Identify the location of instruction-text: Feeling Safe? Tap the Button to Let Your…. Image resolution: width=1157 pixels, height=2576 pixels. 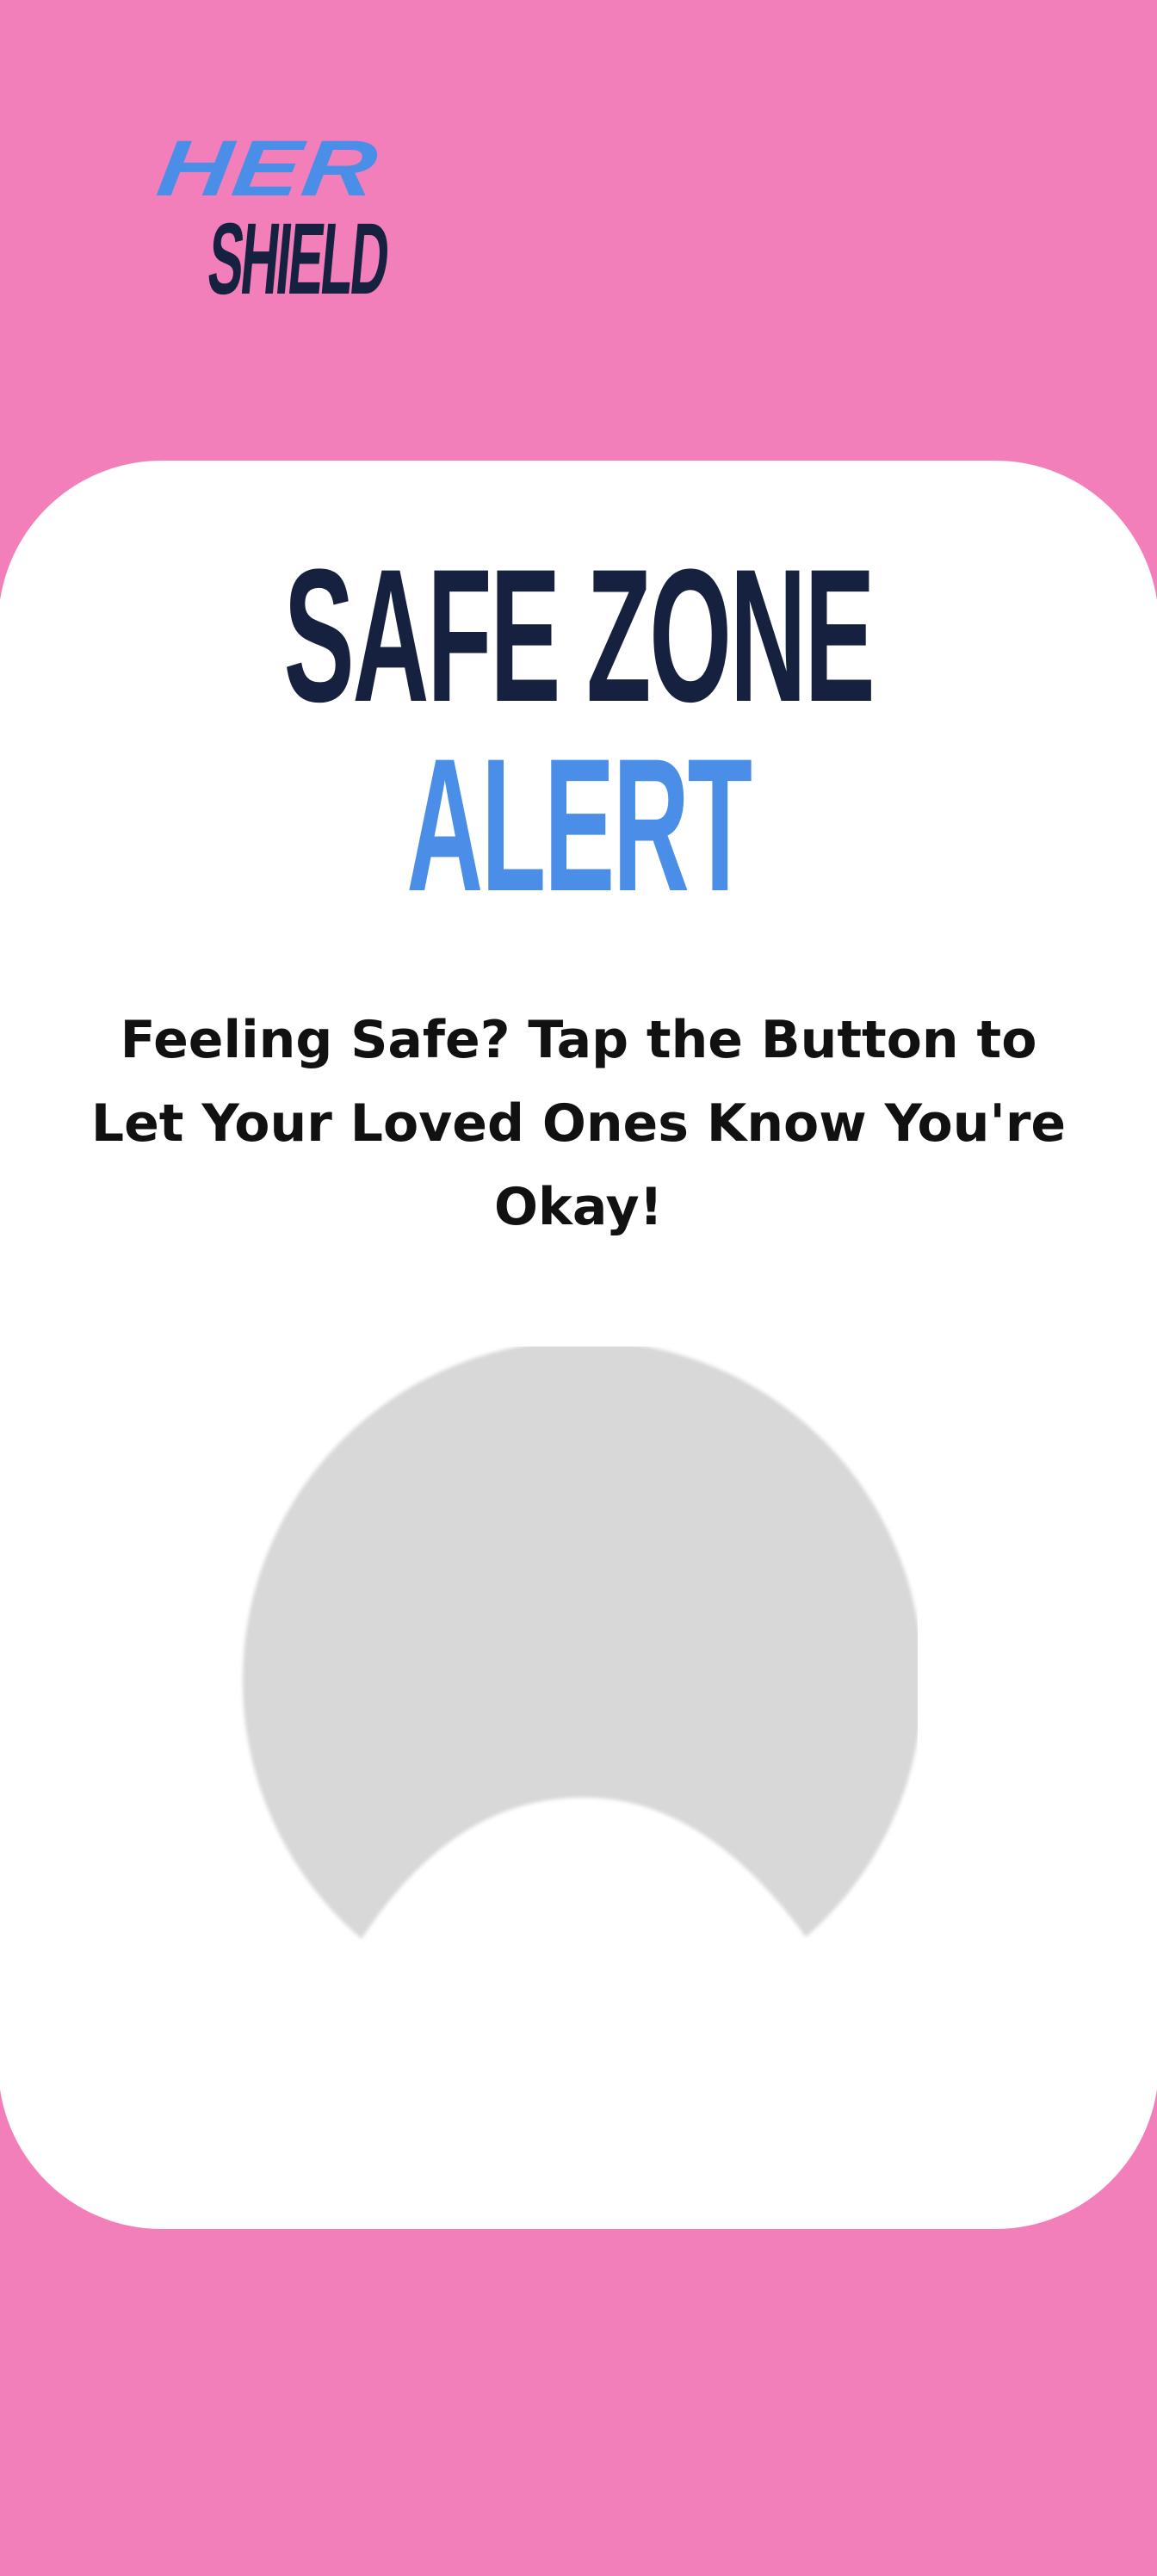
(579, 1123).